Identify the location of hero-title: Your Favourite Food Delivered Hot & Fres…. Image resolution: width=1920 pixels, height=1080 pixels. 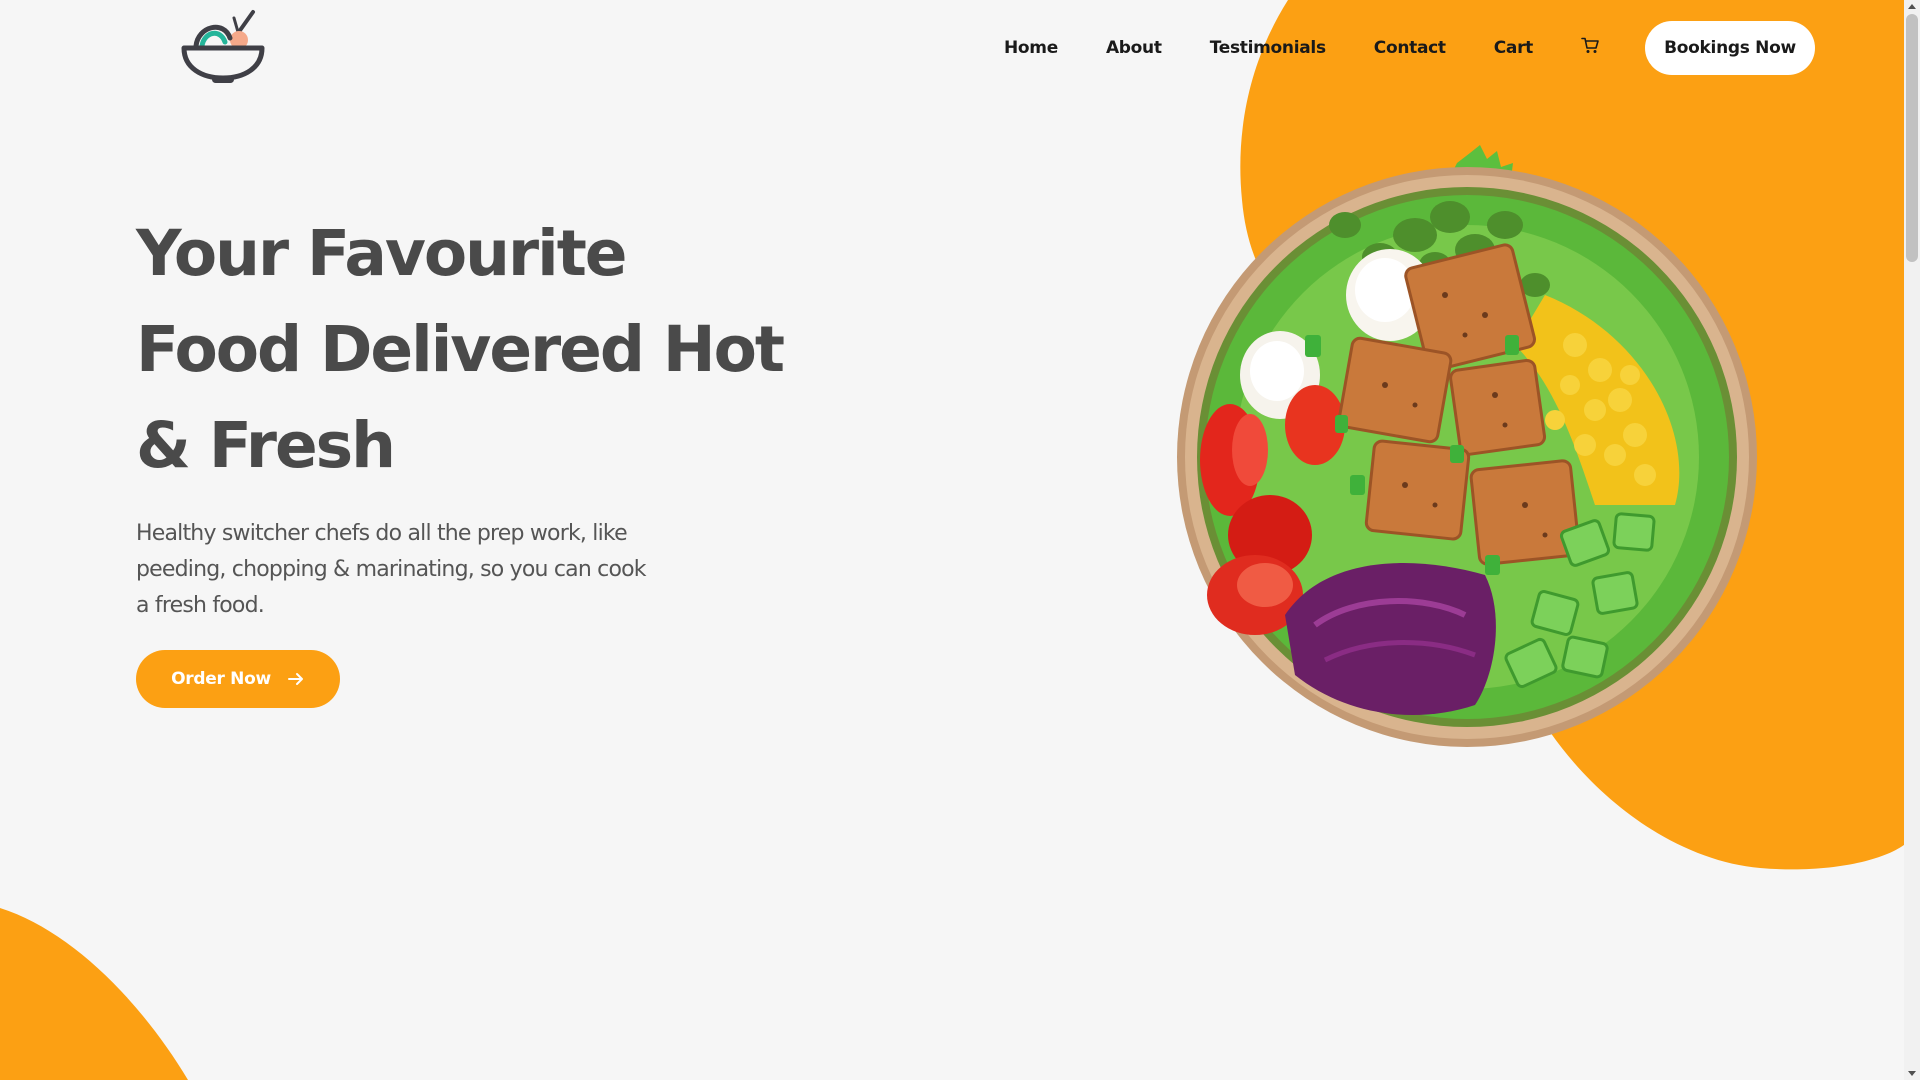
(460, 349).